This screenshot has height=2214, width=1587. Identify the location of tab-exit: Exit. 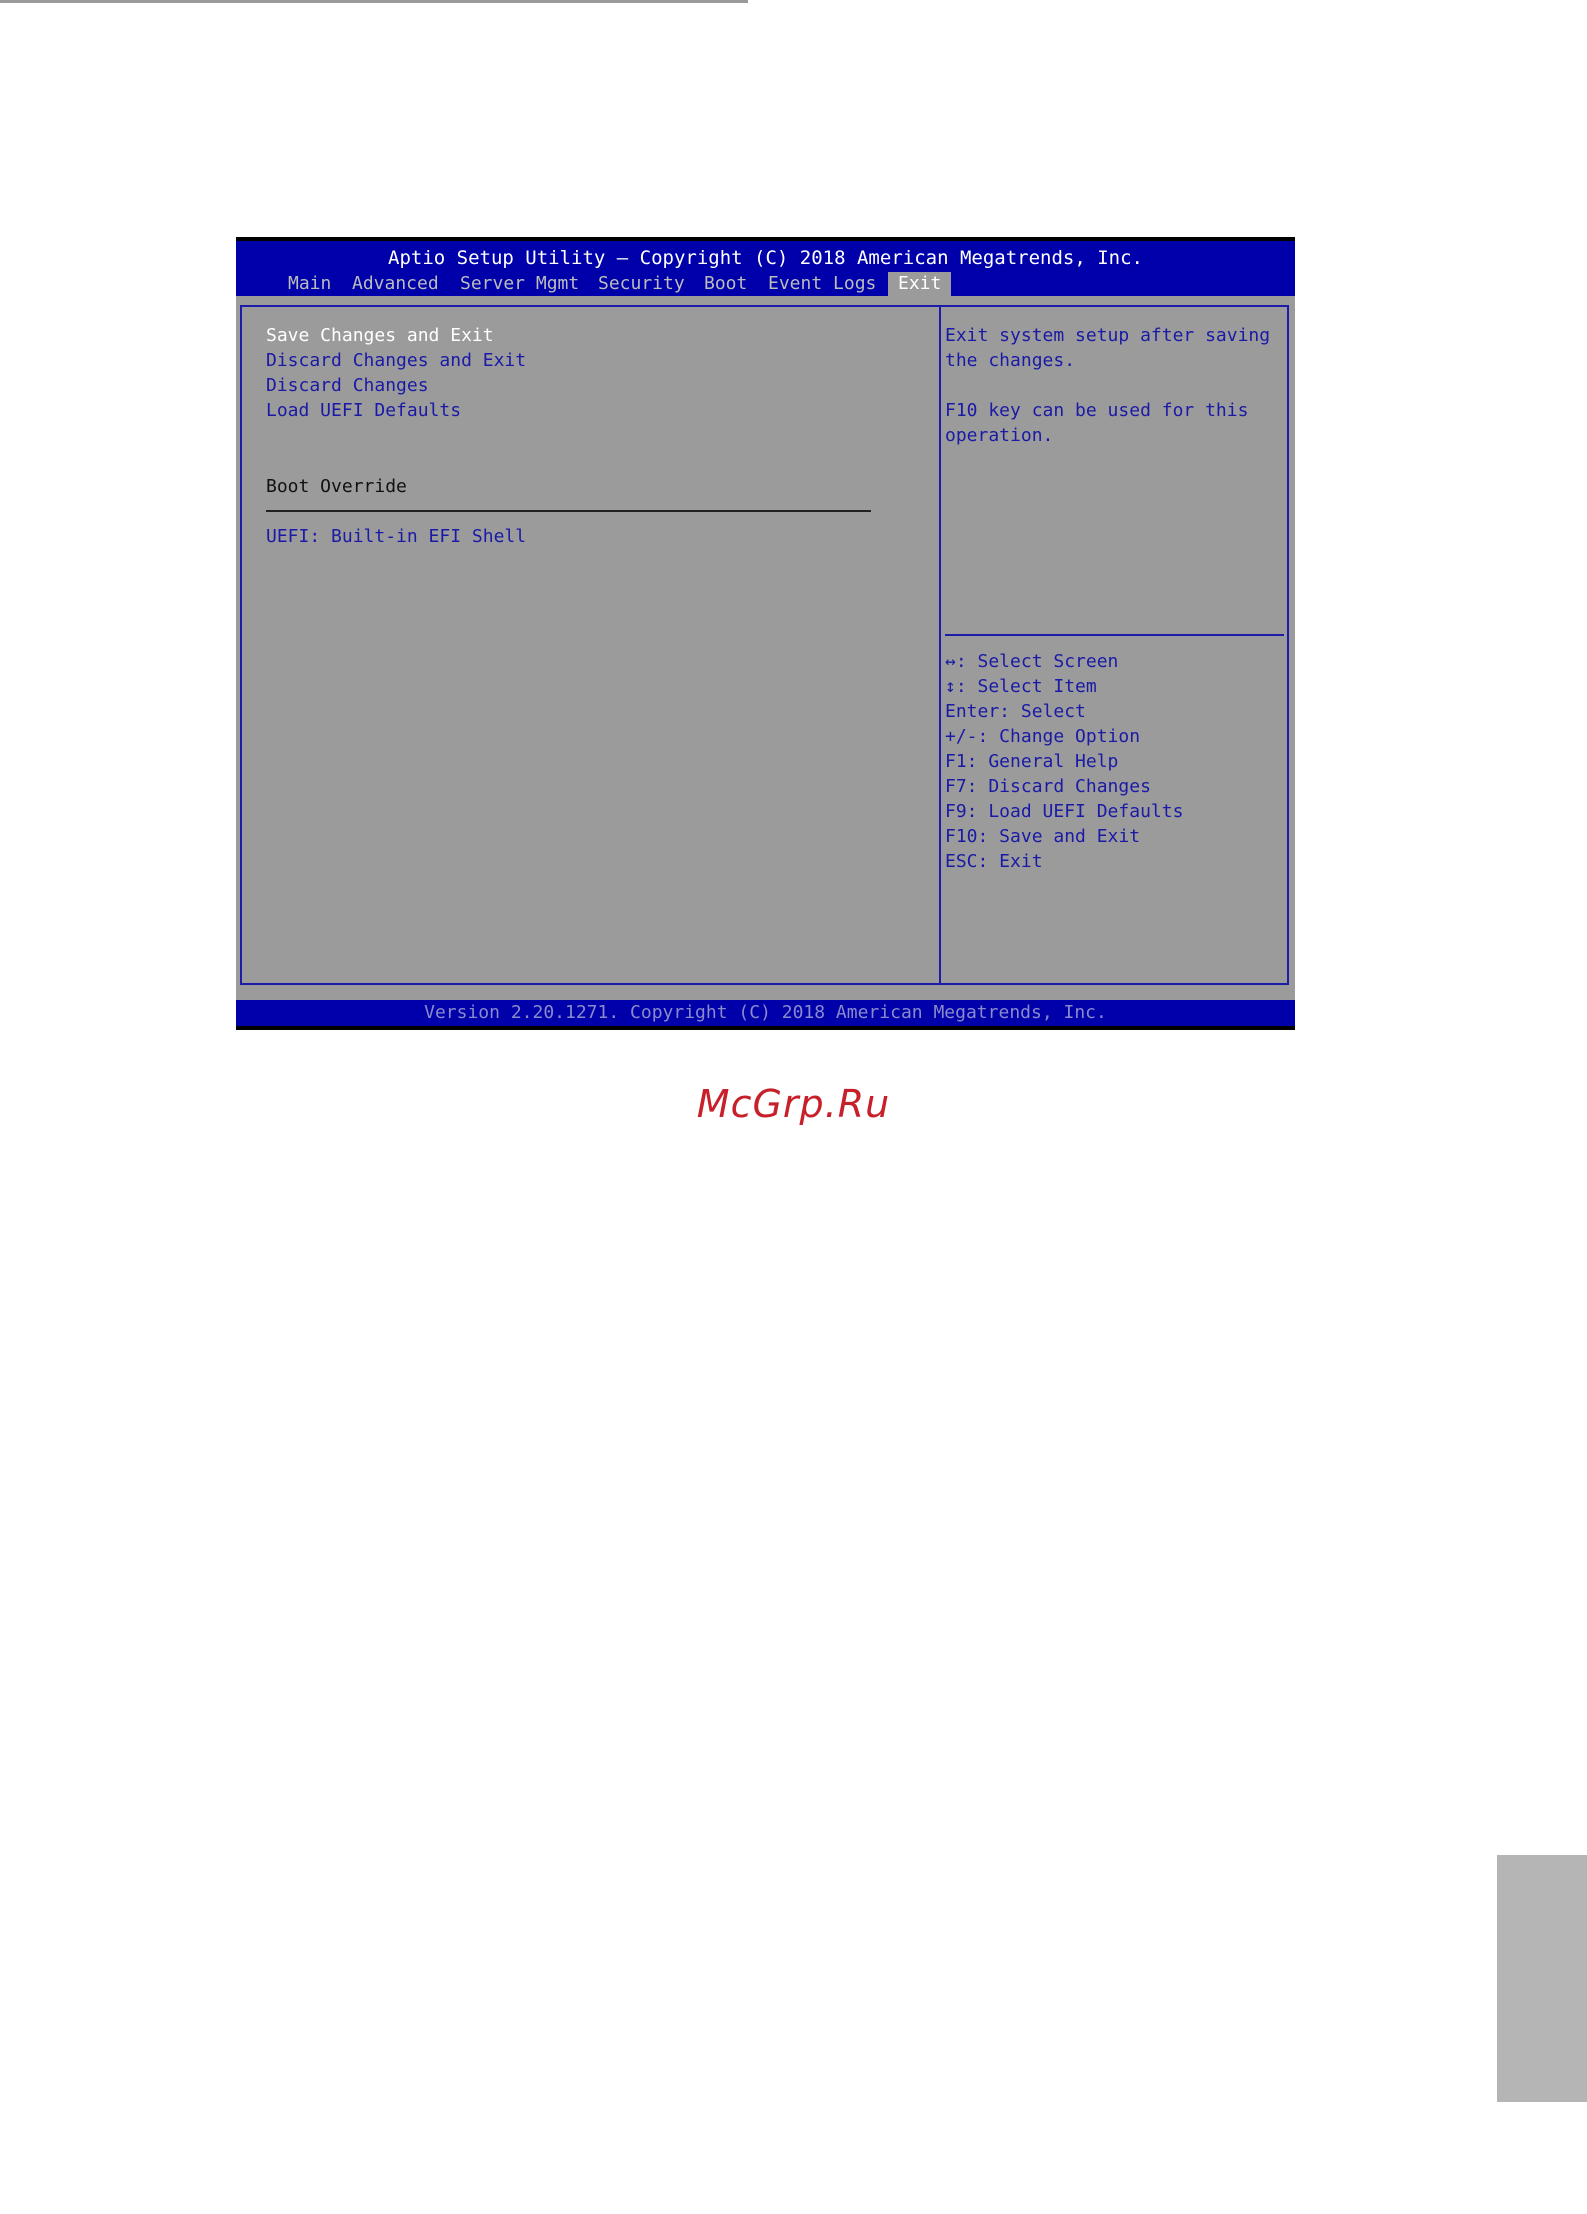
(920, 284).